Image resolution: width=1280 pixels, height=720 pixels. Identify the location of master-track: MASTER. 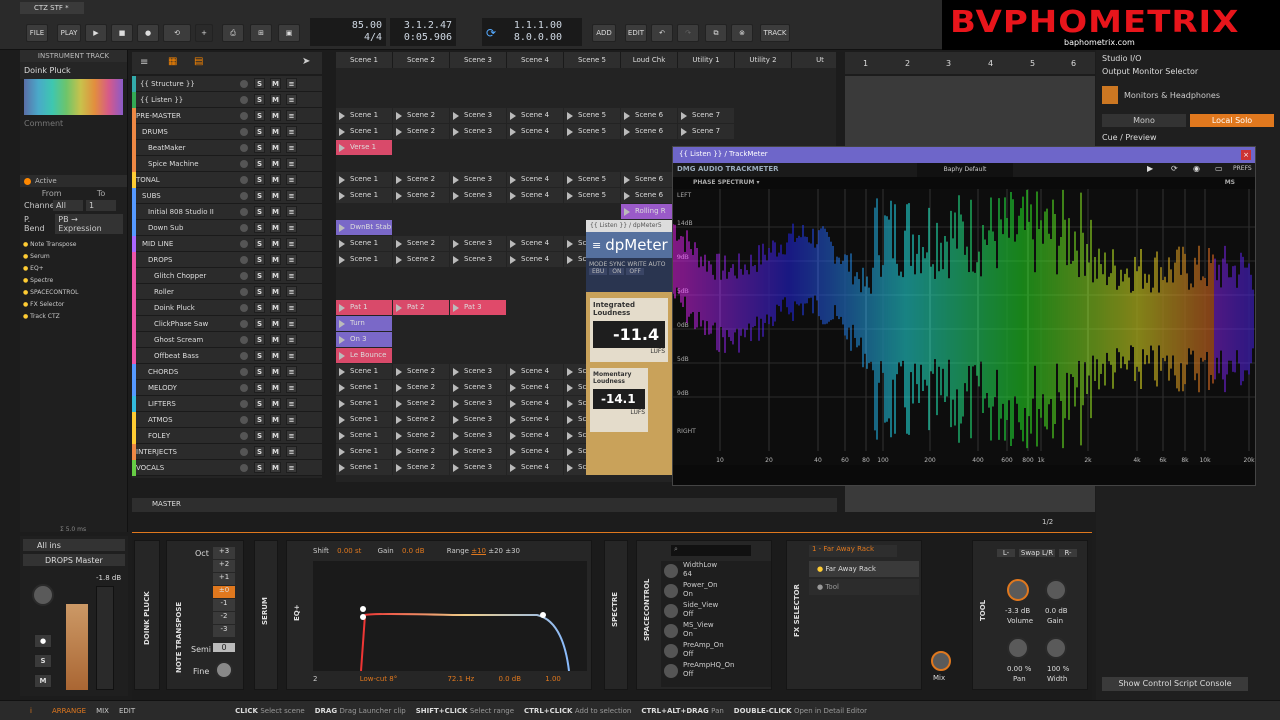
(484, 505).